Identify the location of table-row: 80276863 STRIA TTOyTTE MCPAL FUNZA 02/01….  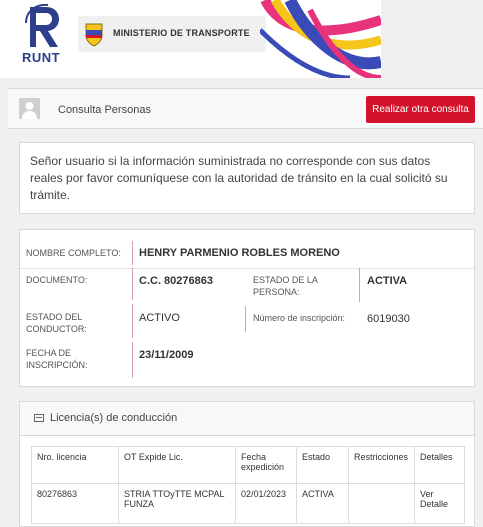
(248, 503).